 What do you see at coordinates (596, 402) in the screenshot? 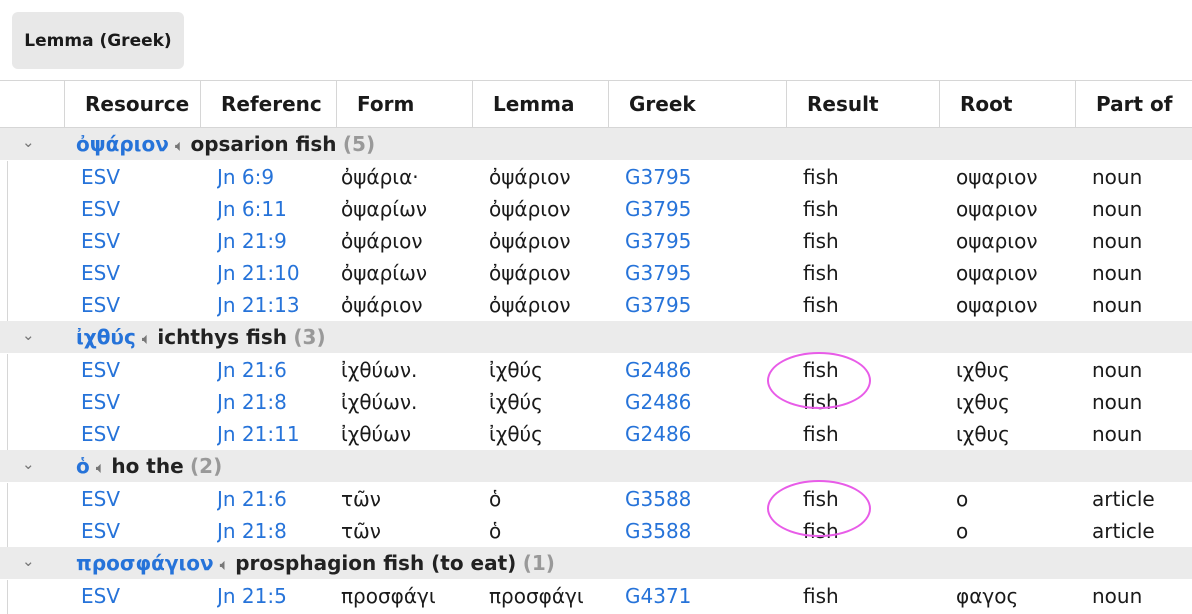
I see `table-row: ESV Jn 21:8 ἰχθύων. ἰχθύς G2486 fish ιχθυς noun` at bounding box center [596, 402].